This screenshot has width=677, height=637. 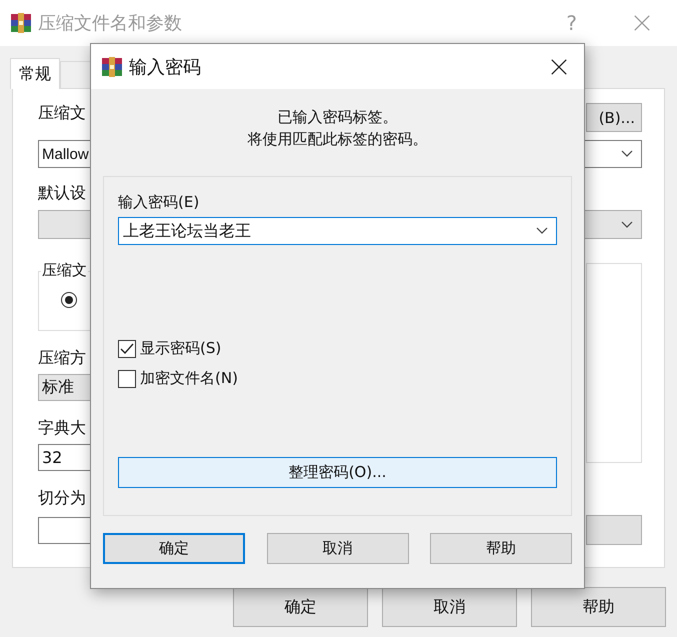 I want to click on tab: 常规, so click(x=35, y=73).